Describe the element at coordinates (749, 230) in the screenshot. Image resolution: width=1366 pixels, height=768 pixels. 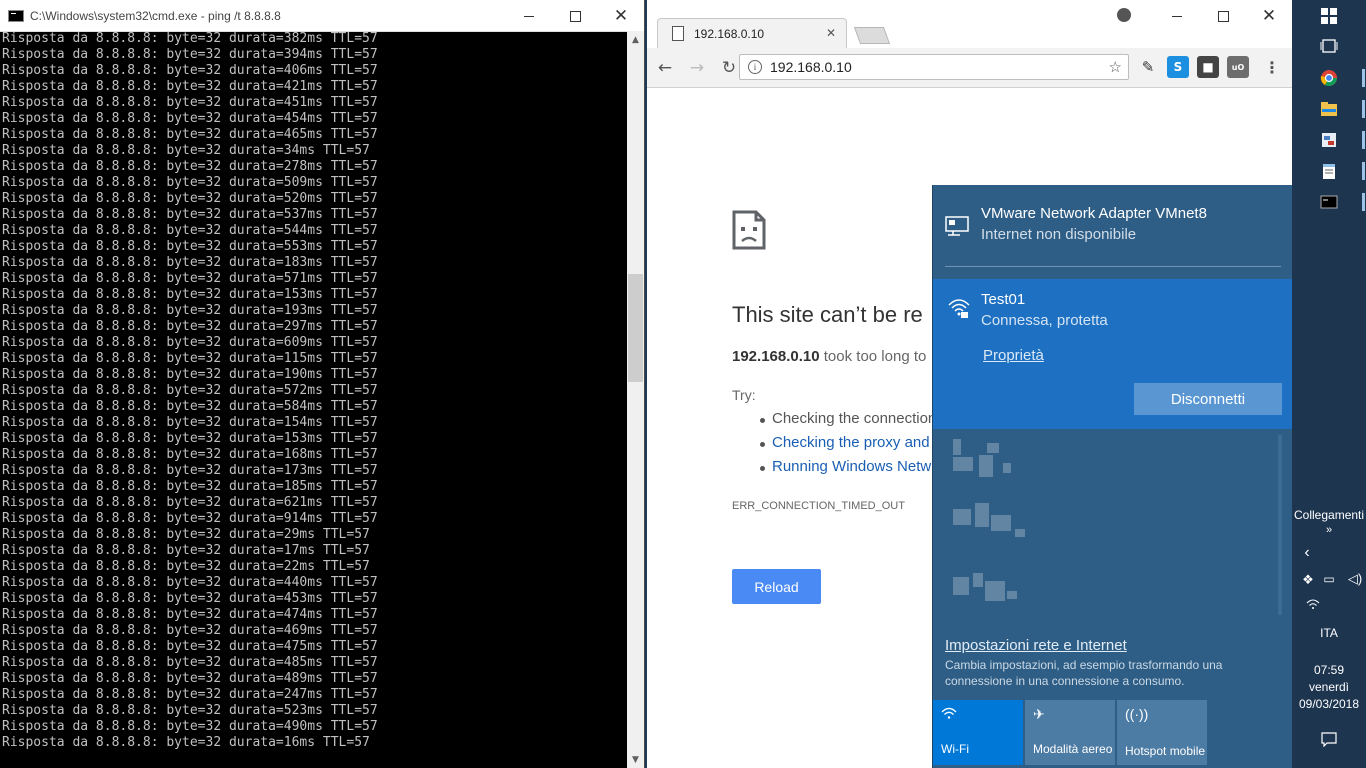
I see `sad-page-icon` at that location.